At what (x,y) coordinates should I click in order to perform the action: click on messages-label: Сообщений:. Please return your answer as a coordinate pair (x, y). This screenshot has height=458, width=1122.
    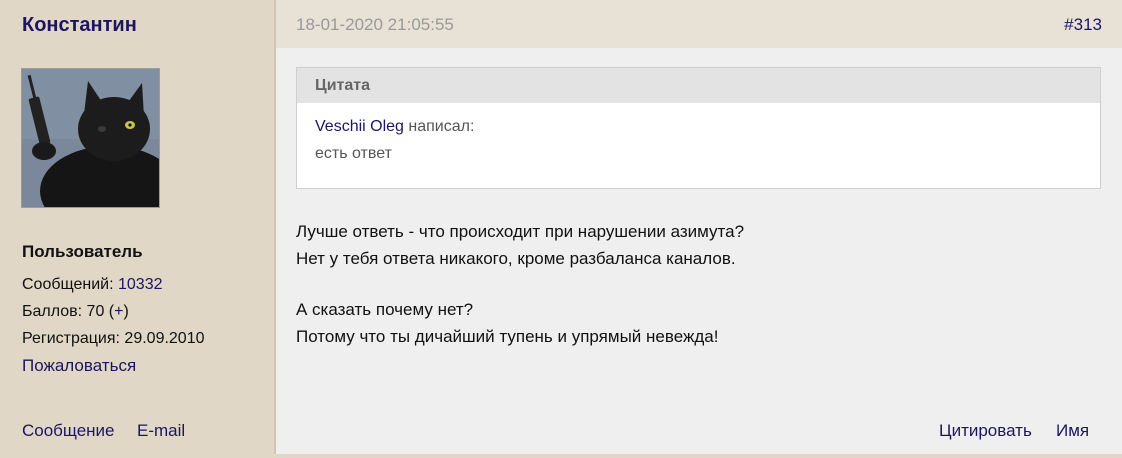
    Looking at the image, I should click on (70, 284).